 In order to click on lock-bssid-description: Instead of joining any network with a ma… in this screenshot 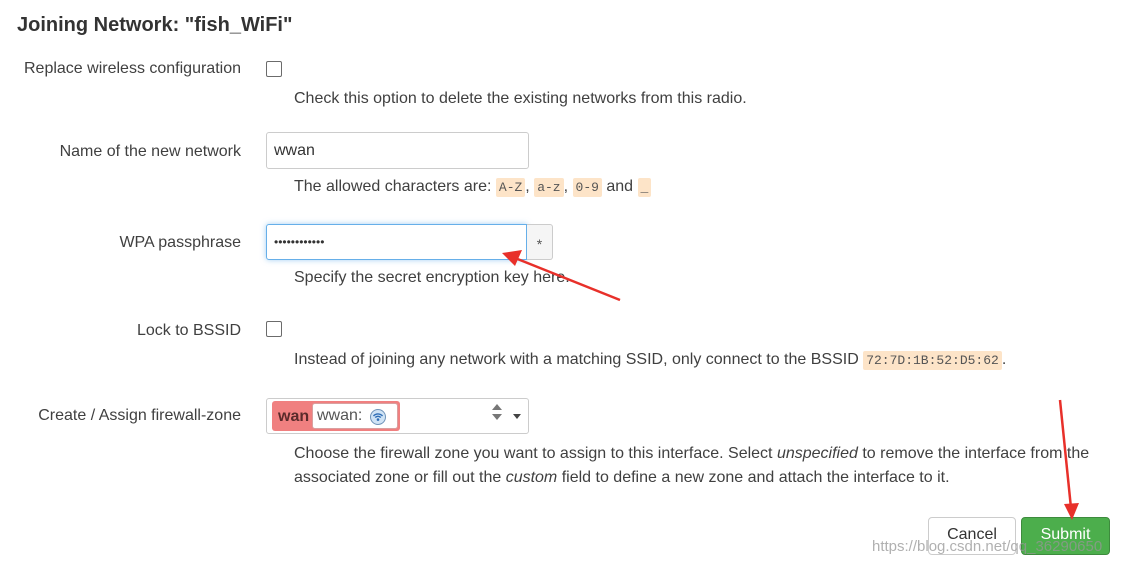, I will do `click(650, 360)`.